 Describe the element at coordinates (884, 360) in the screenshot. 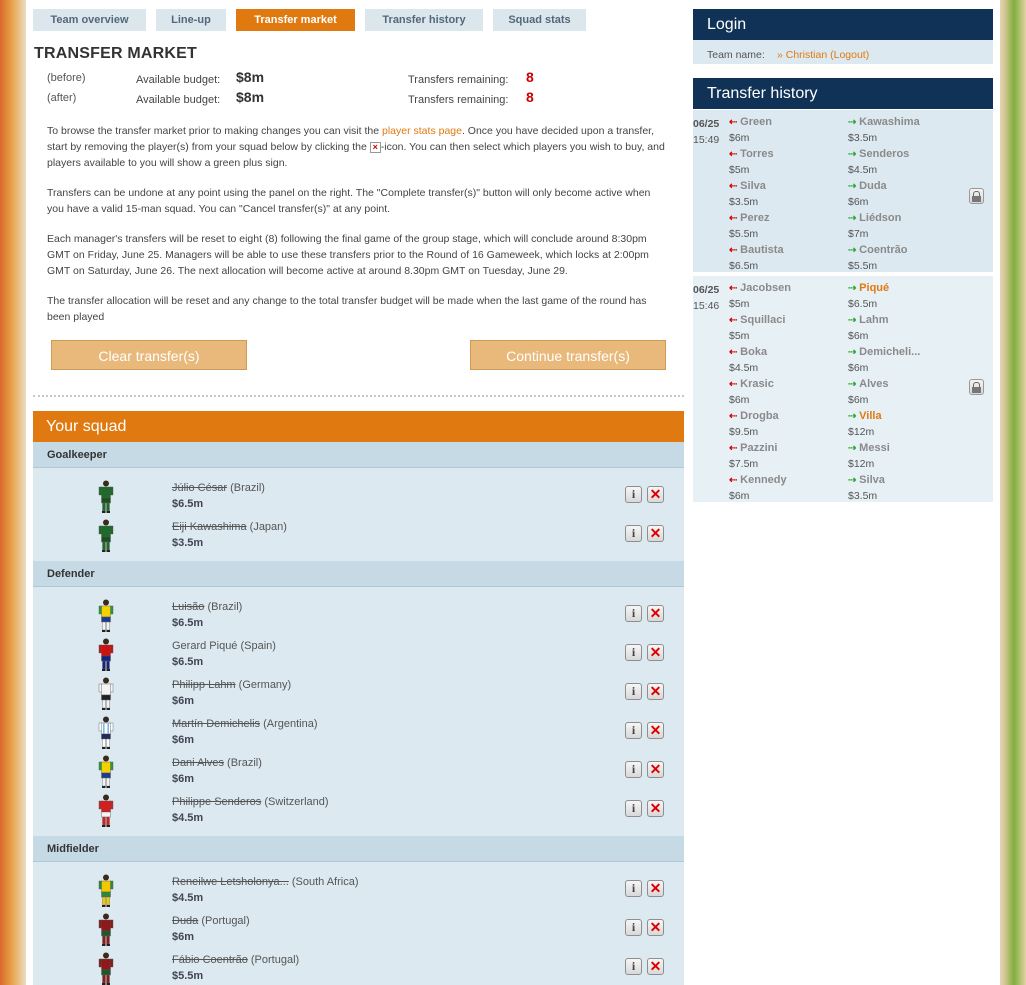

I see `transfer-in: ⇢ Demicheli... $6m` at that location.